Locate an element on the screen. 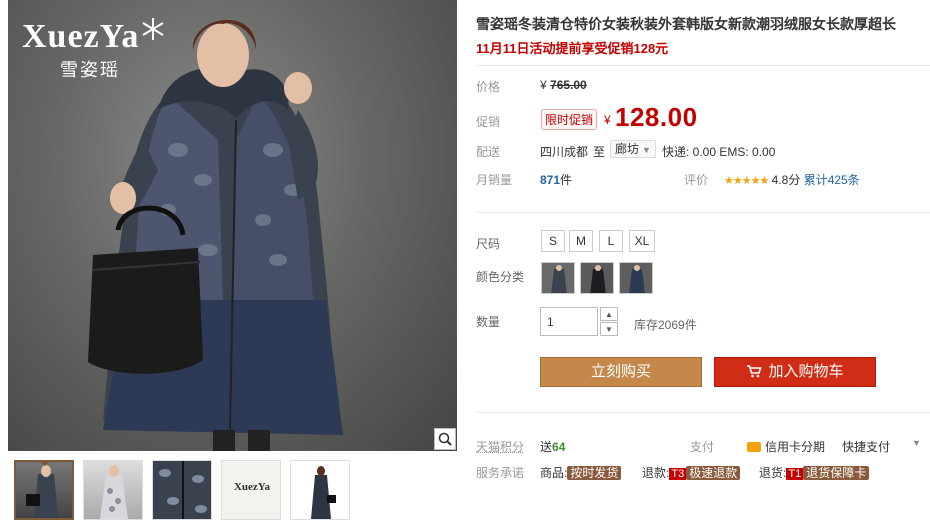 The width and height of the screenshot is (930, 524). service-goods-prefix: 商品: is located at coordinates (554, 473).